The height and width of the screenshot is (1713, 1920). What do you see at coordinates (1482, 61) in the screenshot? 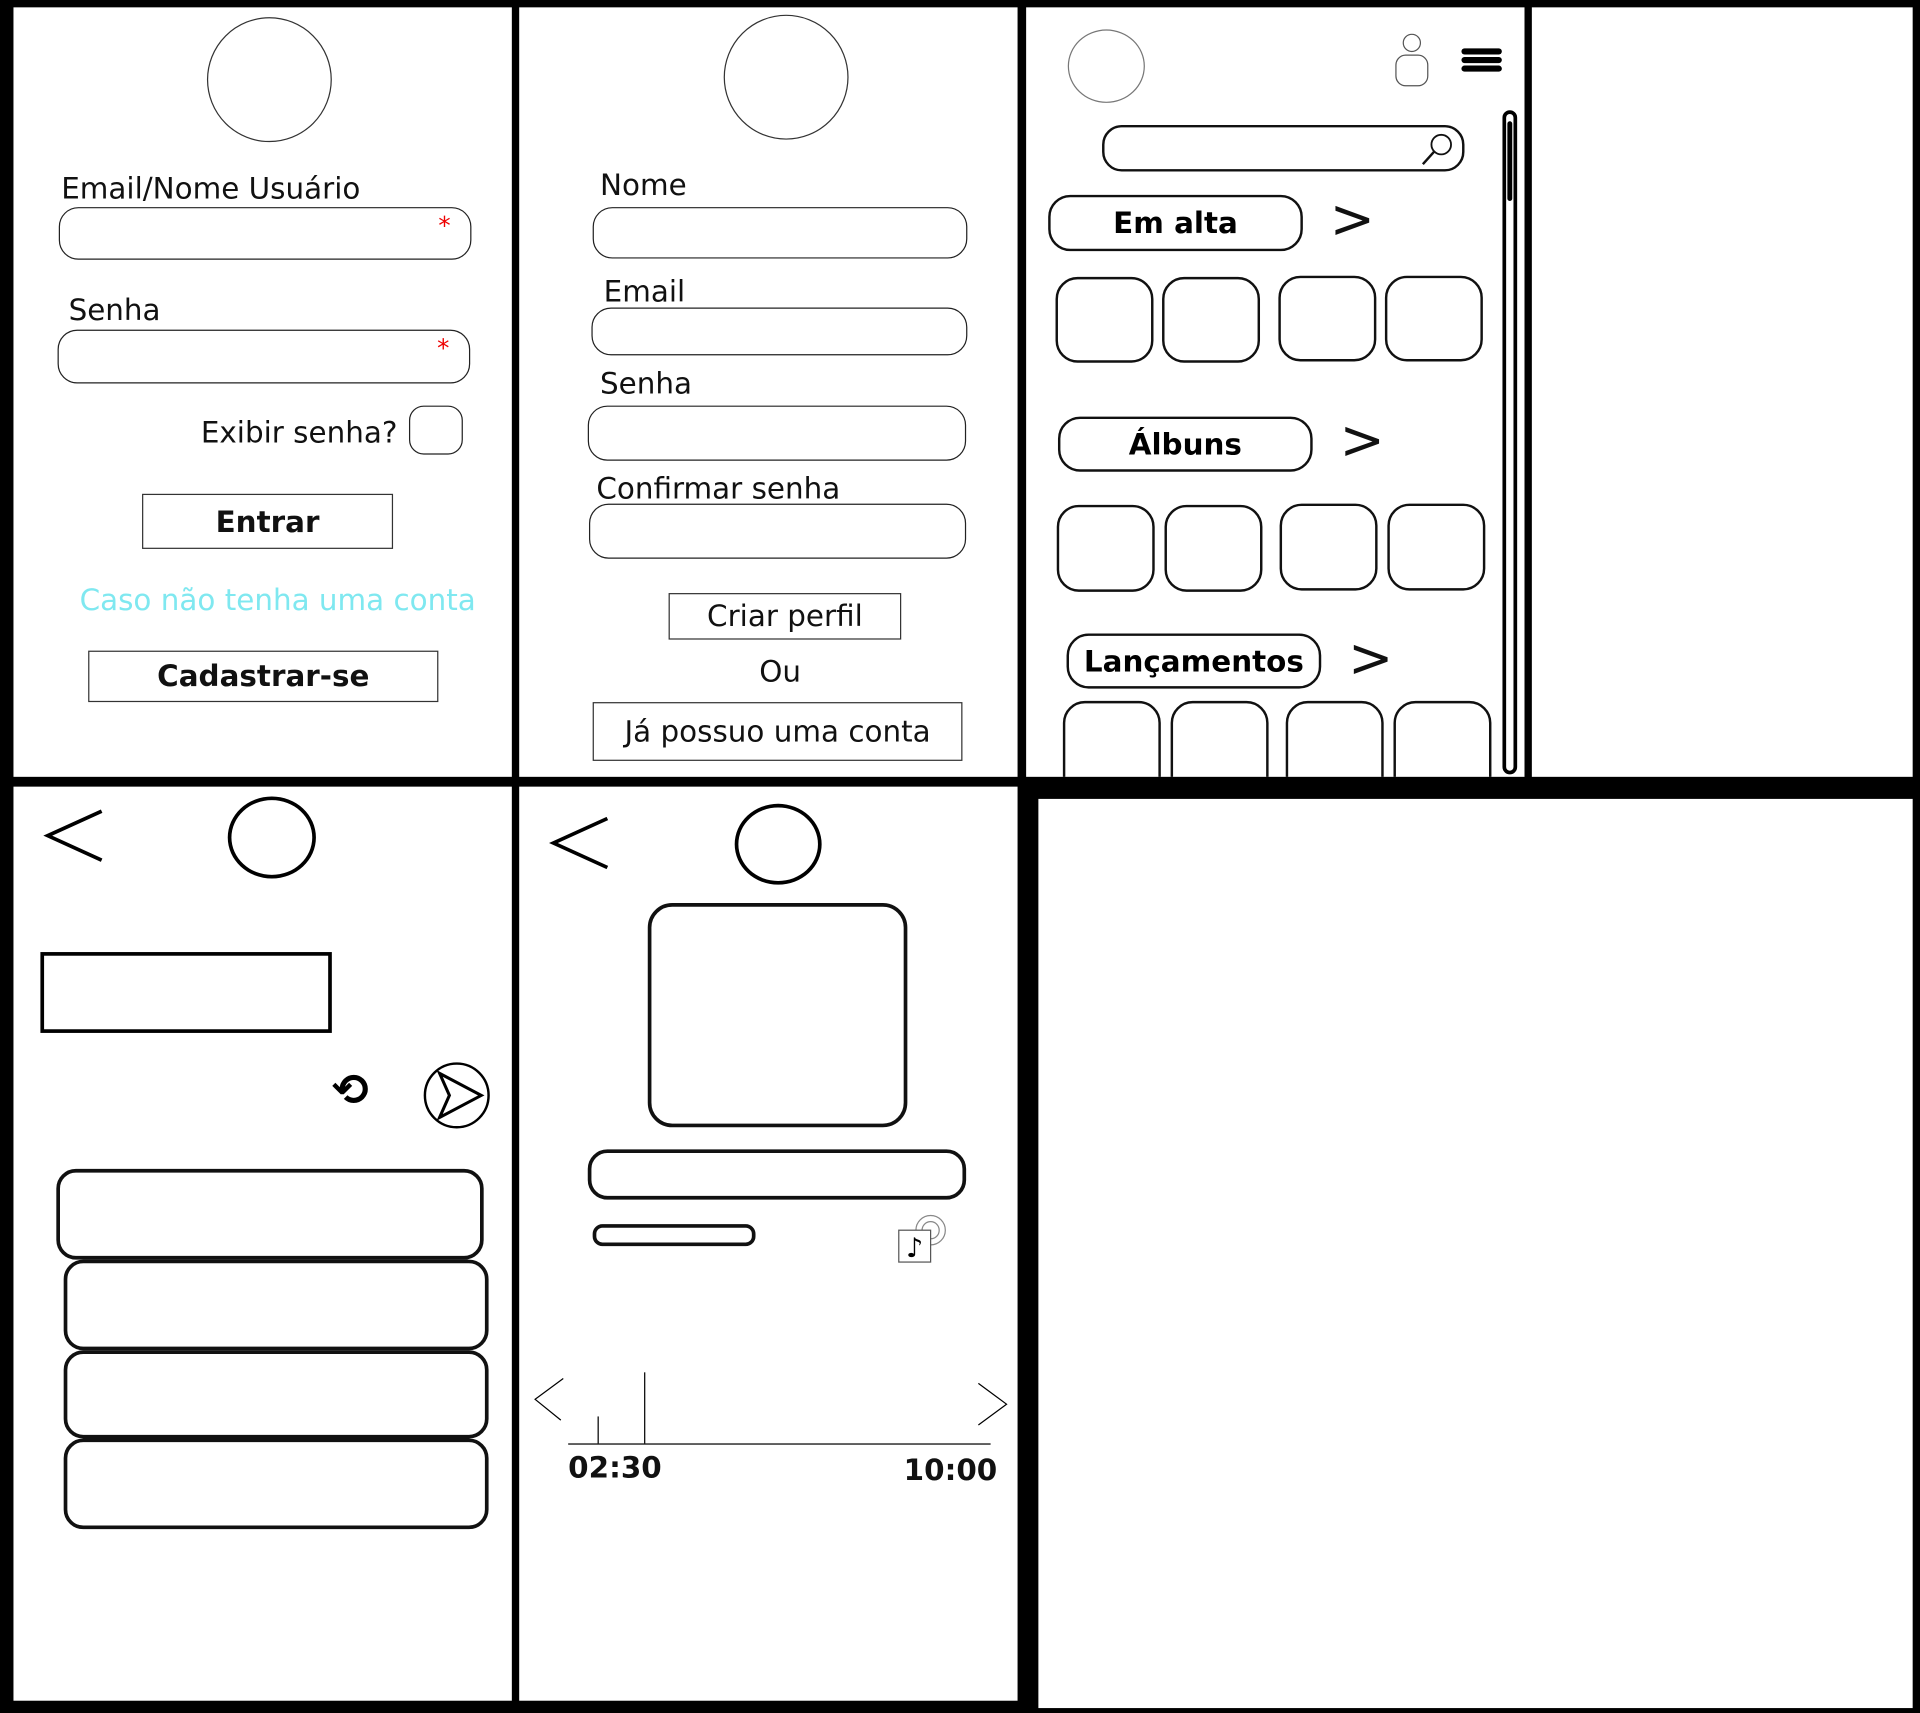
I see `menu-icon` at bounding box center [1482, 61].